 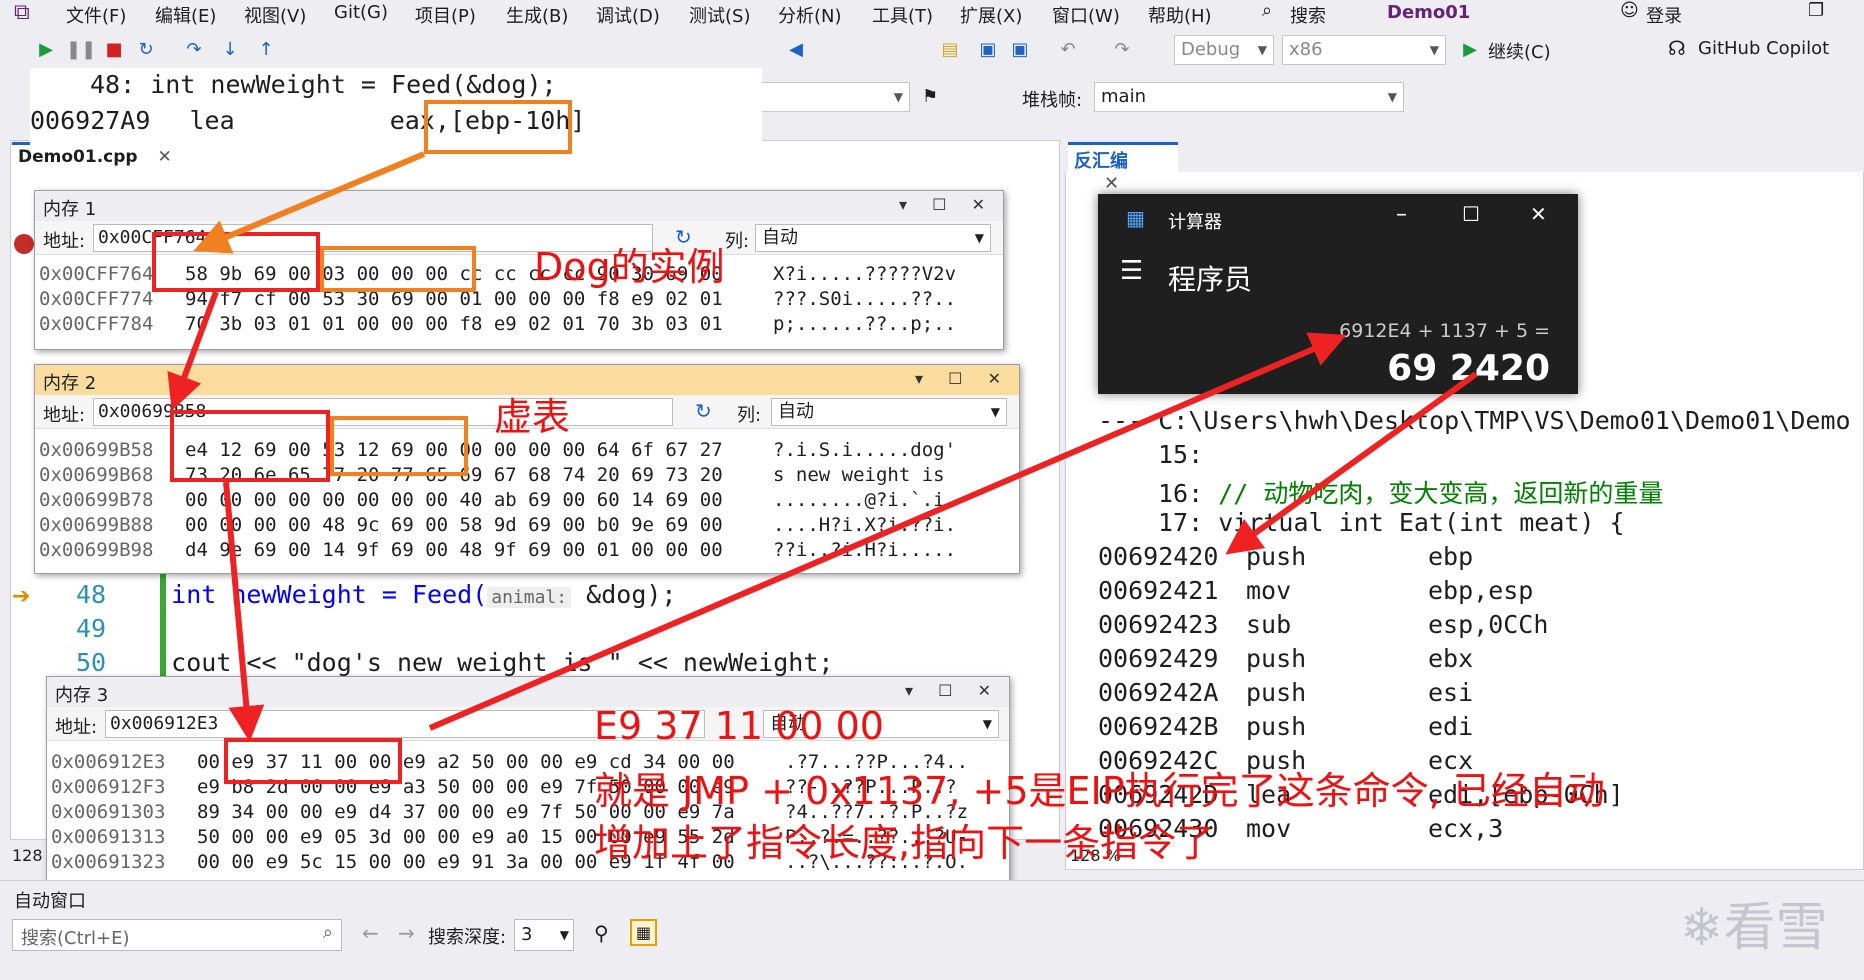 What do you see at coordinates (193, 350) in the screenshot?
I see `arrow-memory1-to-memory2` at bounding box center [193, 350].